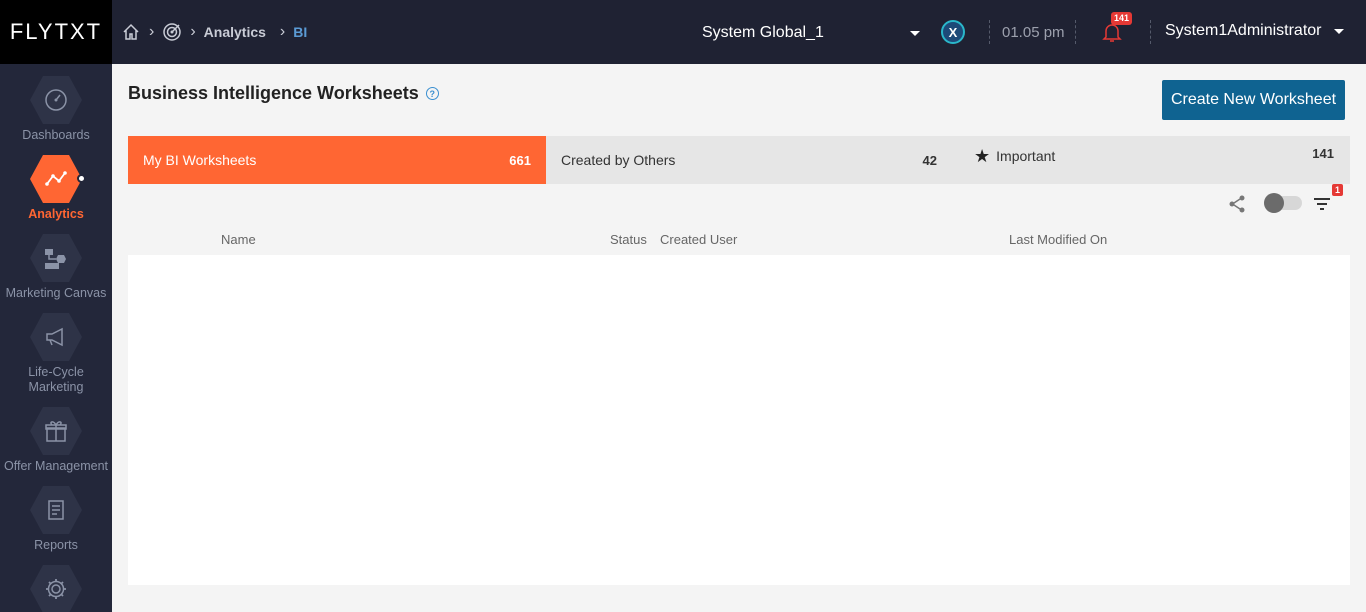 This screenshot has width=1366, height=612. What do you see at coordinates (628, 239) in the screenshot?
I see `column-header-status: Status` at bounding box center [628, 239].